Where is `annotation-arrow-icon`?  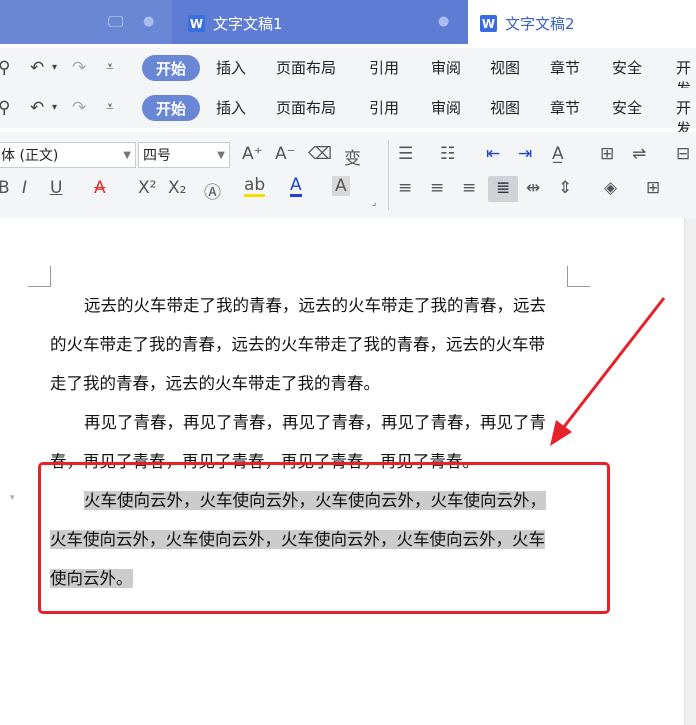
annotation-arrow-icon is located at coordinates (608, 371).